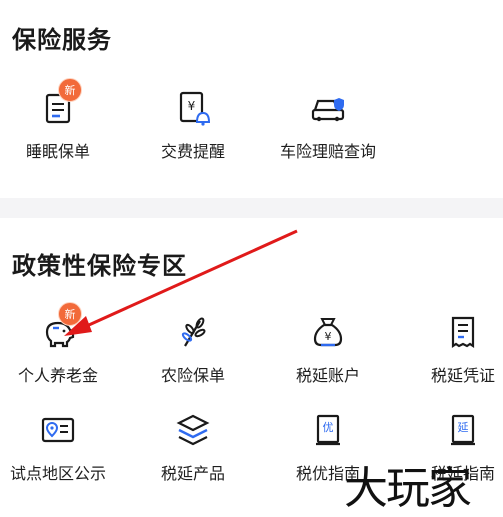 This screenshot has width=503, height=517. Describe the element at coordinates (251, 208) in the screenshot. I see `section-divider` at that location.